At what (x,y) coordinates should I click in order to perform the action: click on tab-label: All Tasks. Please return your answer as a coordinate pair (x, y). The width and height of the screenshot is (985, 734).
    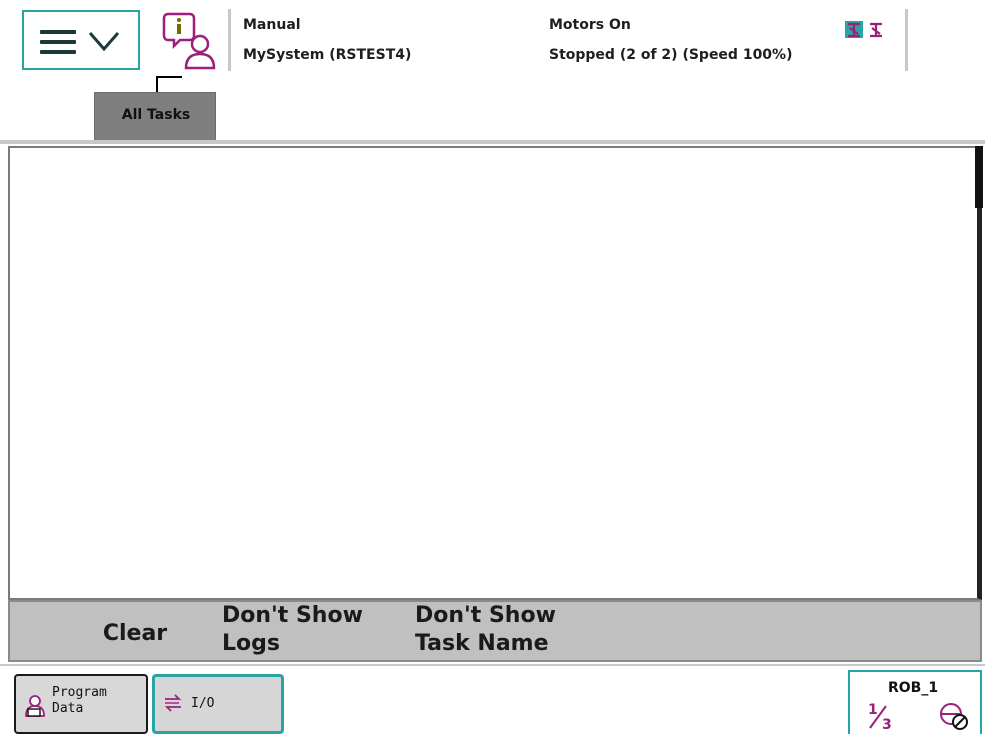
    Looking at the image, I should click on (156, 115).